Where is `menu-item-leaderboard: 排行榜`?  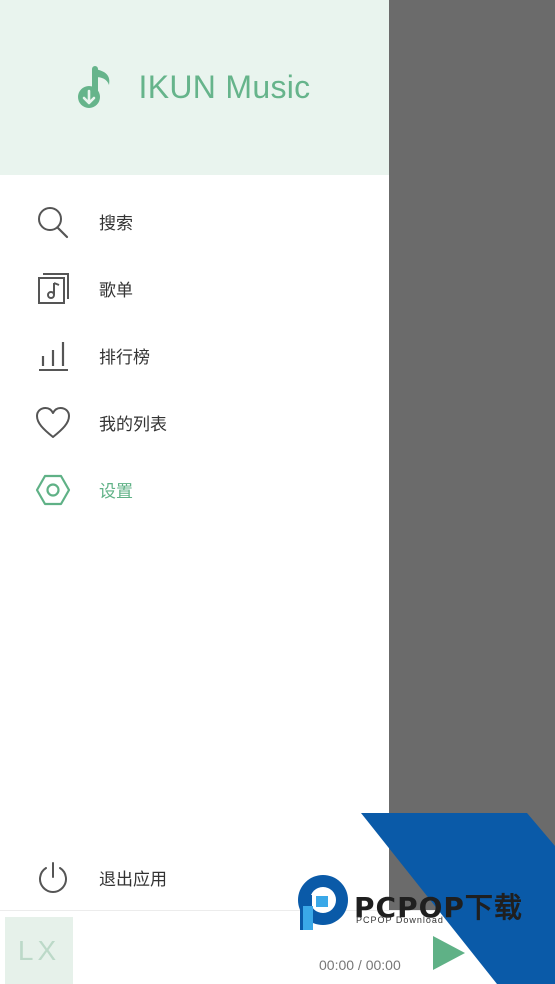
menu-item-leaderboard: 排行榜 is located at coordinates (194, 355).